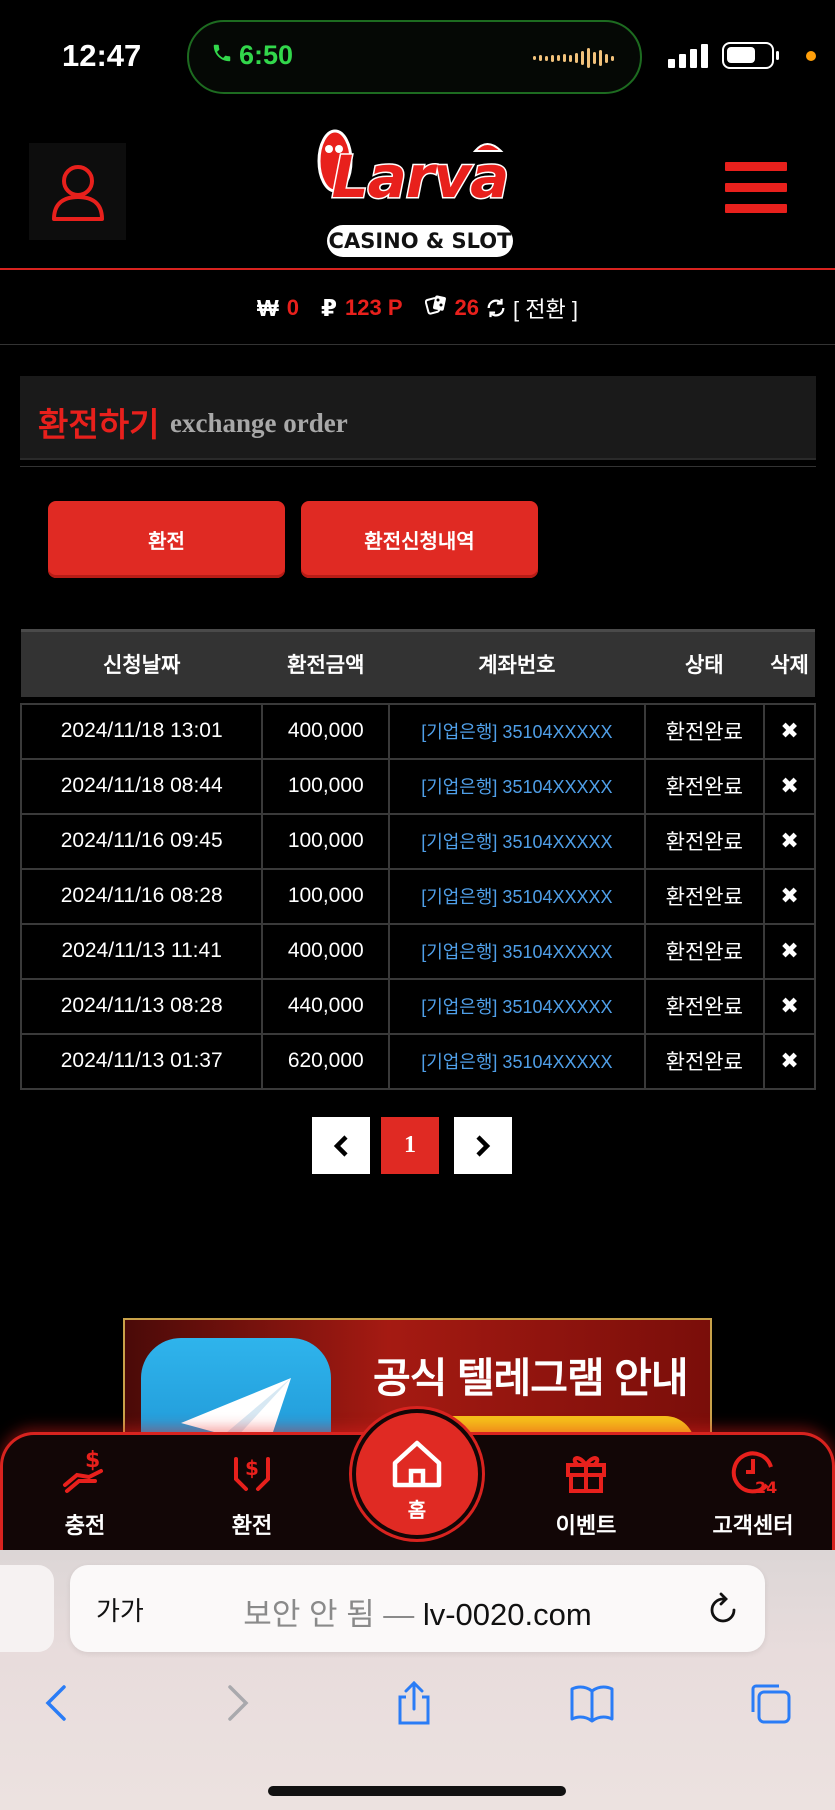 This screenshot has width=835, height=1810. I want to click on nav-deposit: $ 충전, so click(85, 1492).